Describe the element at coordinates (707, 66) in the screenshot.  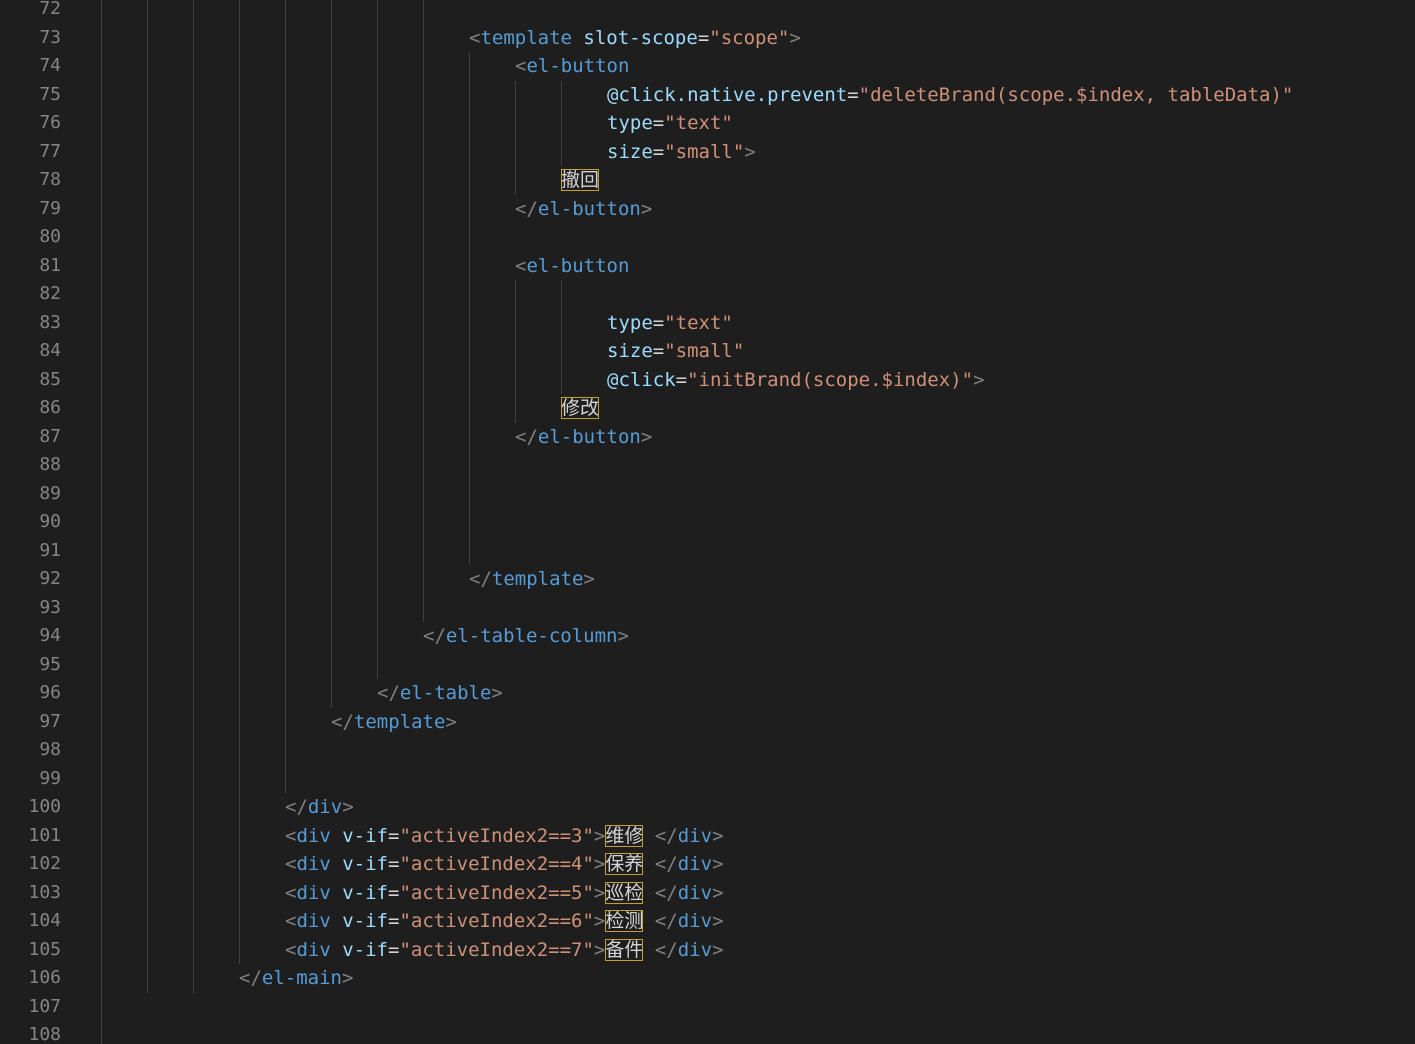
I see `code-line: 74 <el-button` at that location.